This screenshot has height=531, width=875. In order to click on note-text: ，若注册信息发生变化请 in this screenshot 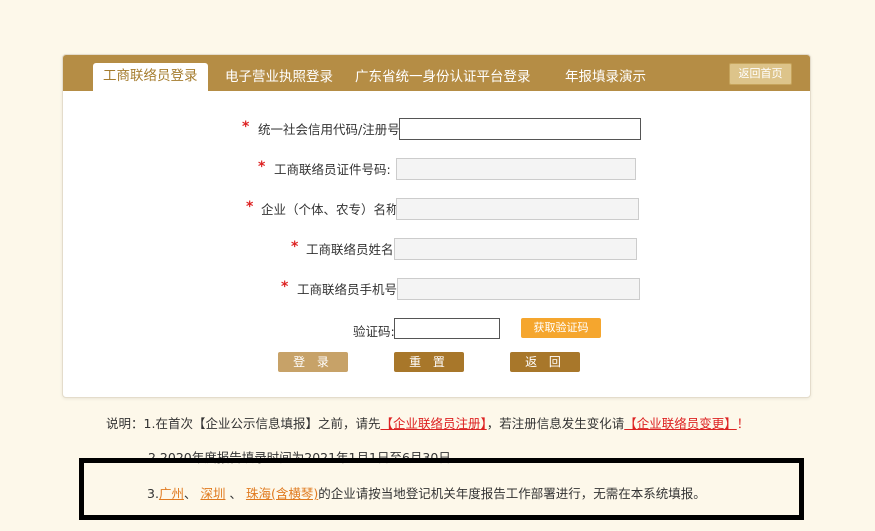, I will do `click(555, 423)`.